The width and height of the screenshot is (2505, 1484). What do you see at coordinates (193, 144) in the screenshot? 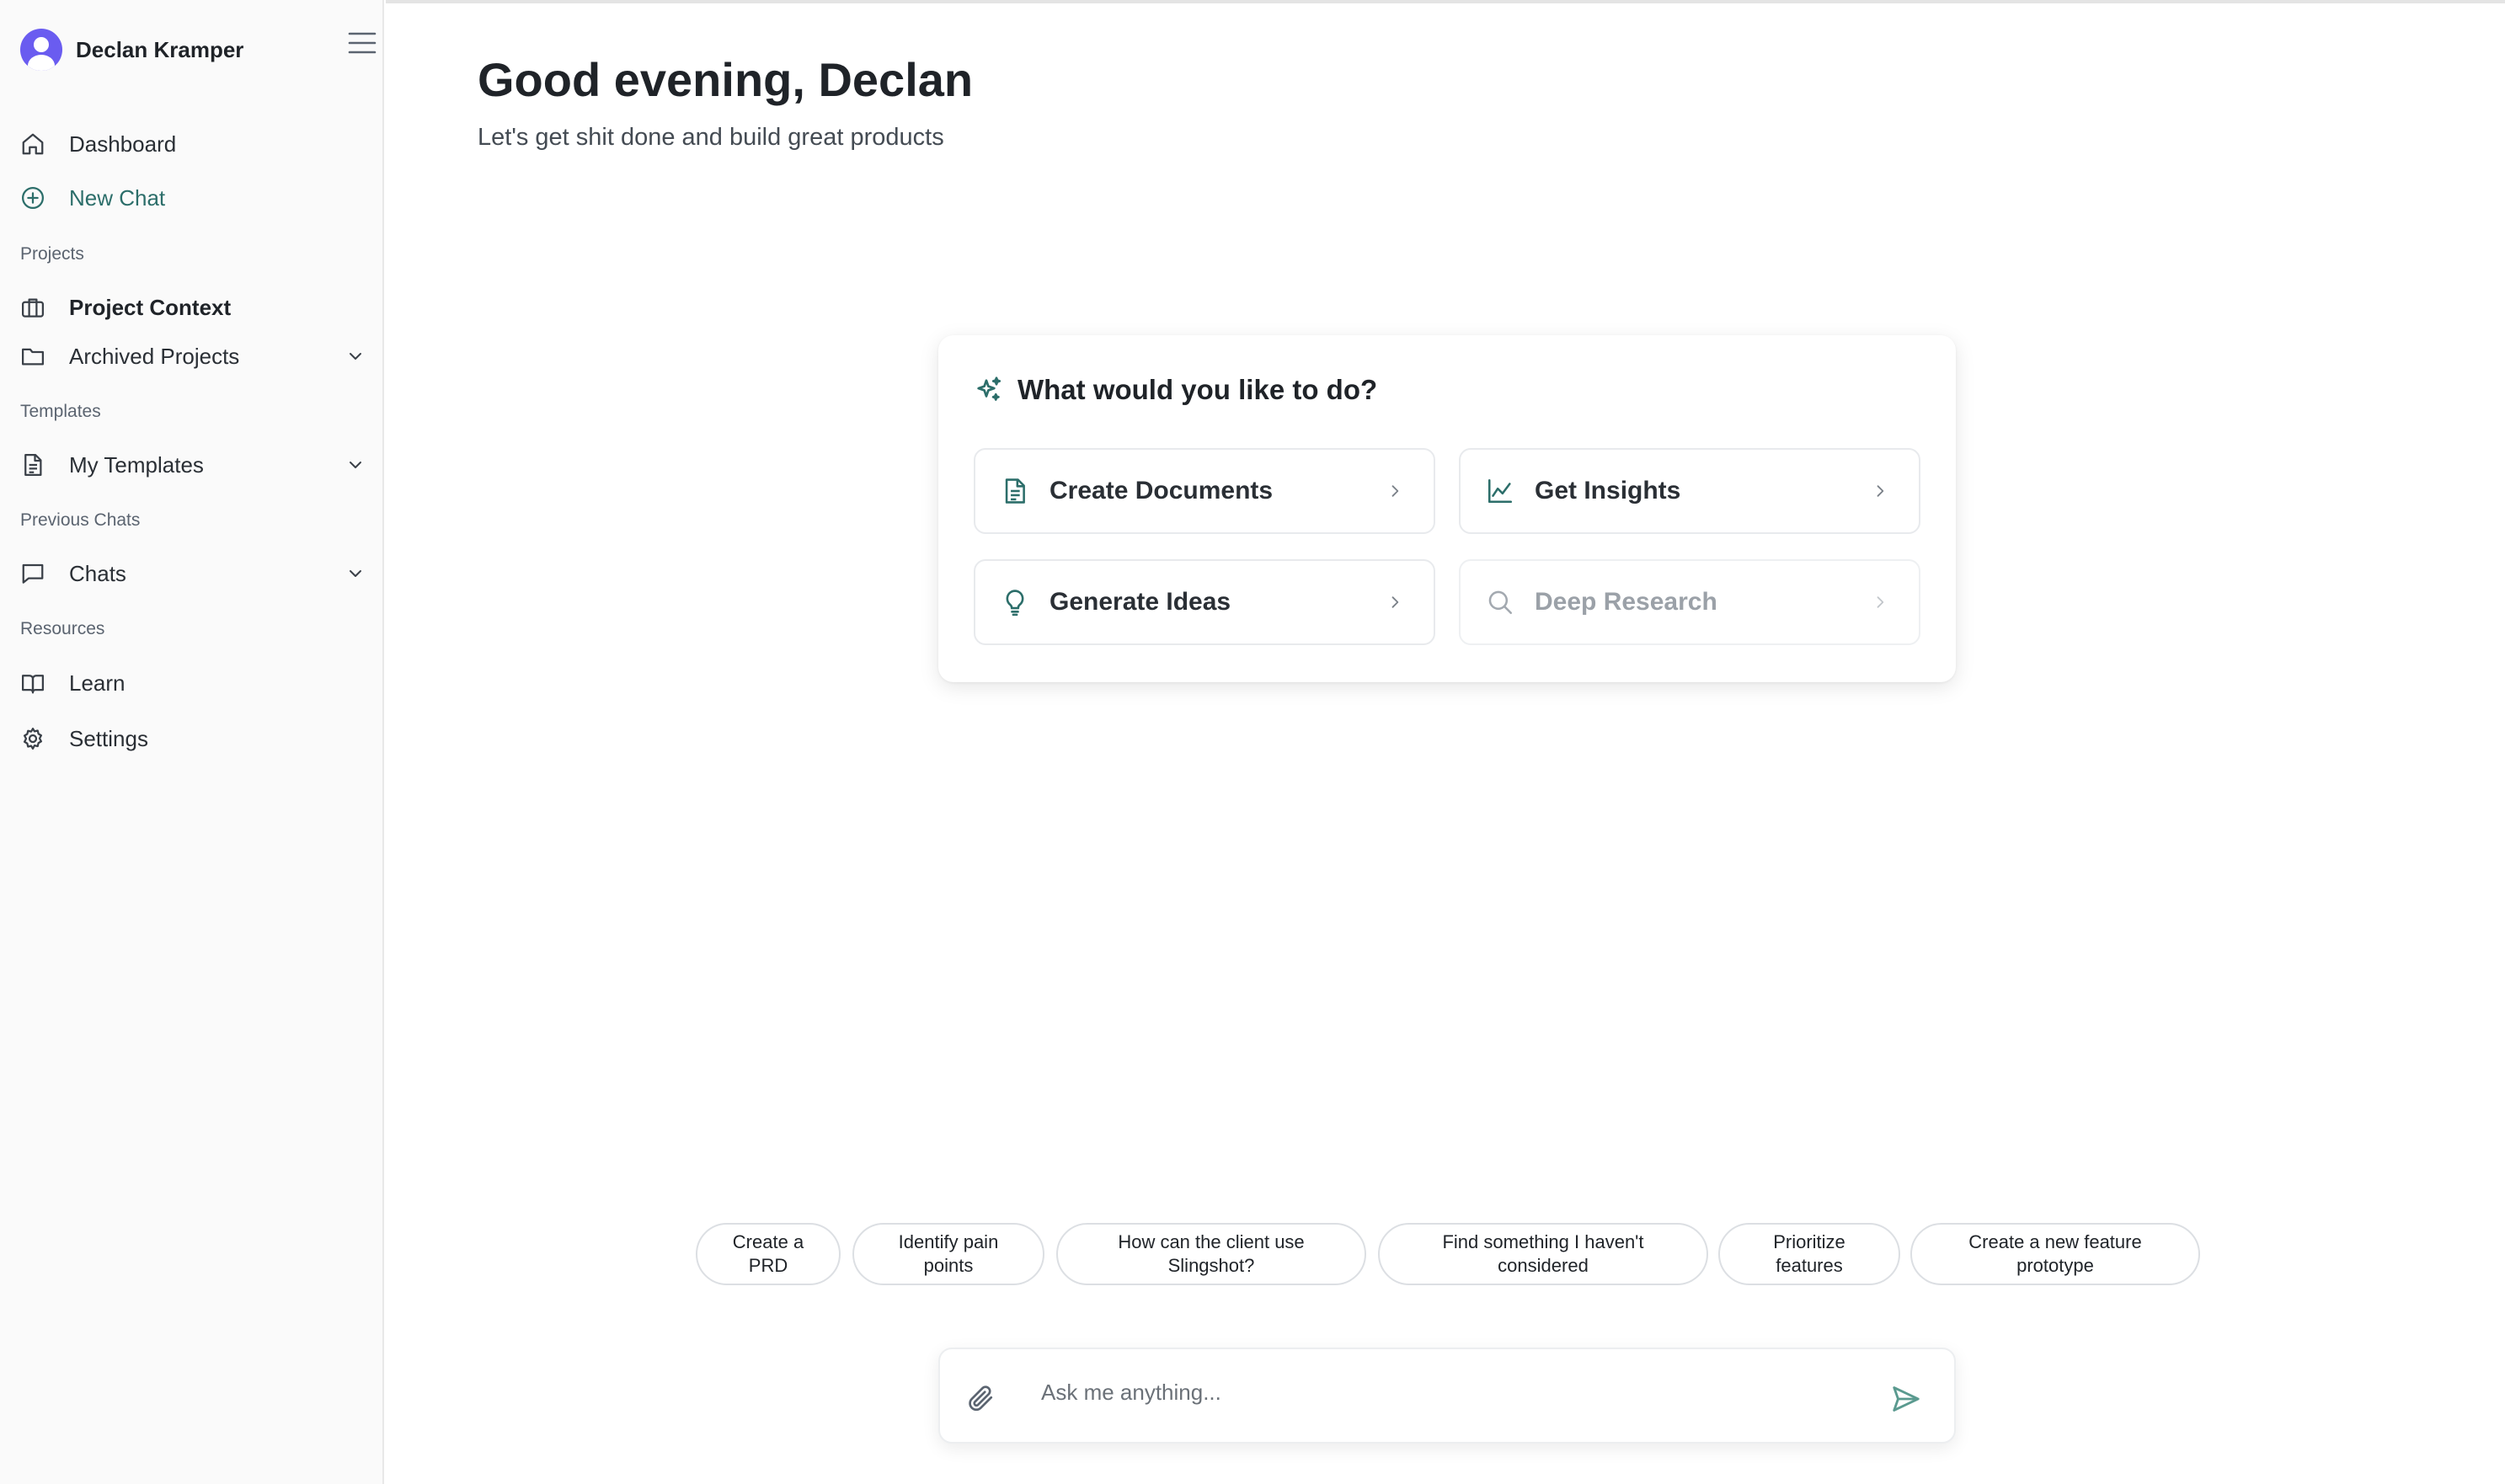
I see `sidebar-item-dashboard: Dashboard` at bounding box center [193, 144].